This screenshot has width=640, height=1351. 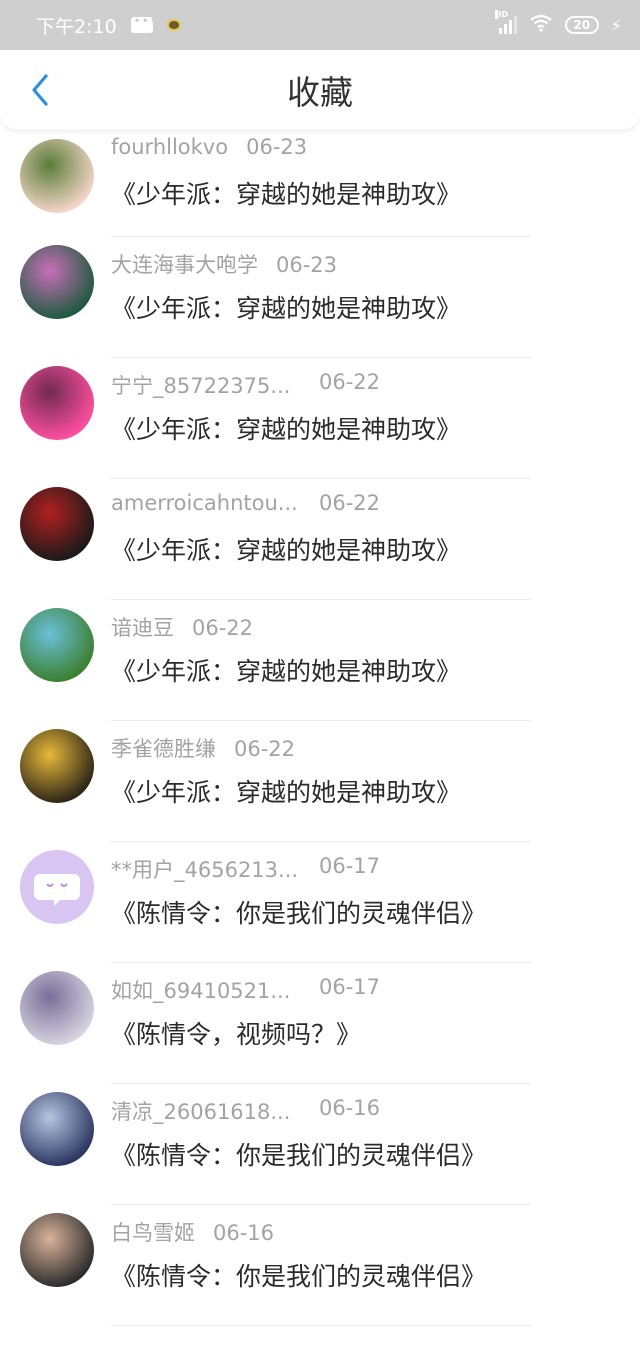 I want to click on username: 大连海事大咆学, so click(x=184, y=264).